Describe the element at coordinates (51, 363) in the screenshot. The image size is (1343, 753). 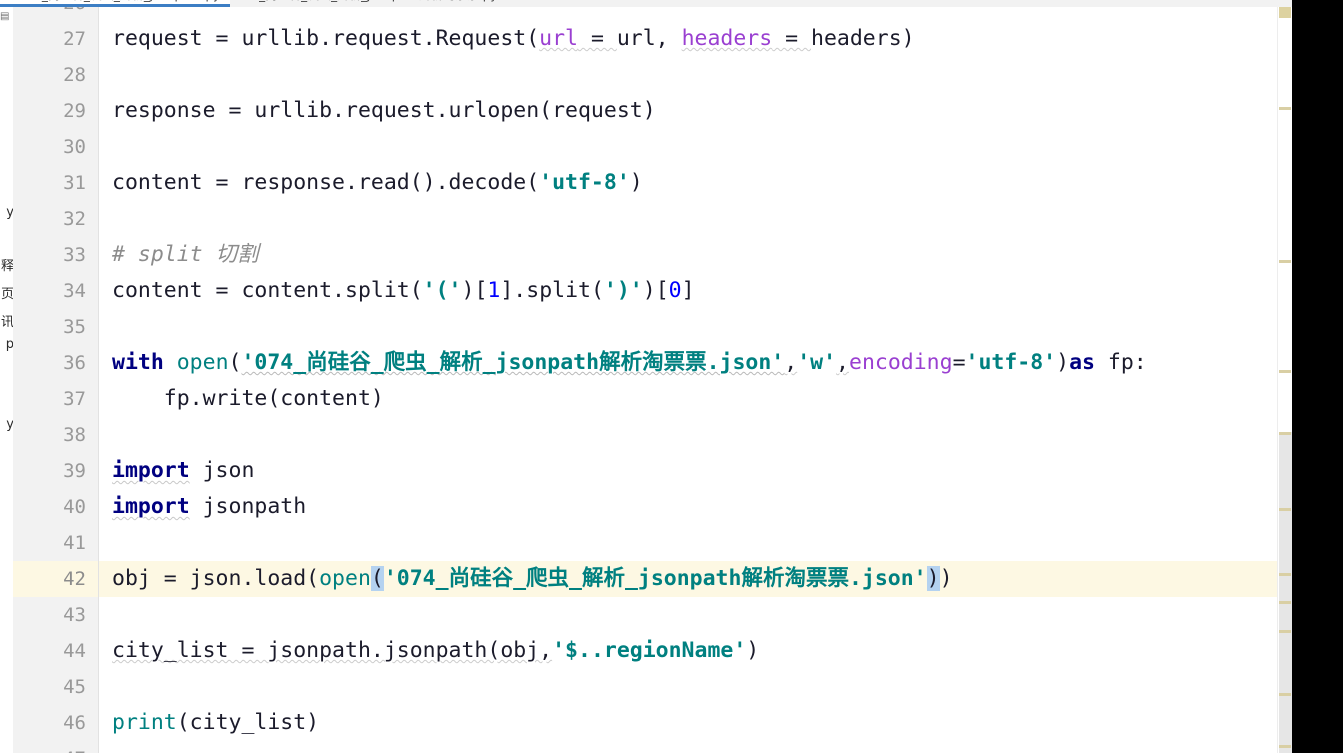
I see `line-number: 36` at that location.